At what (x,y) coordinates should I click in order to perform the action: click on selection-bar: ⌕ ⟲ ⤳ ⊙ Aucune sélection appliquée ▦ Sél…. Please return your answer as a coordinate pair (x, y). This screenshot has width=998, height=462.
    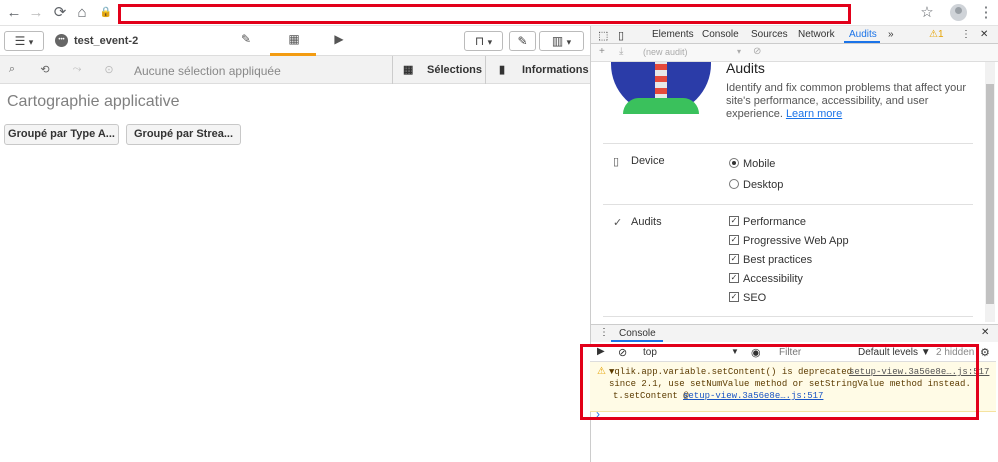
    Looking at the image, I should click on (295, 70).